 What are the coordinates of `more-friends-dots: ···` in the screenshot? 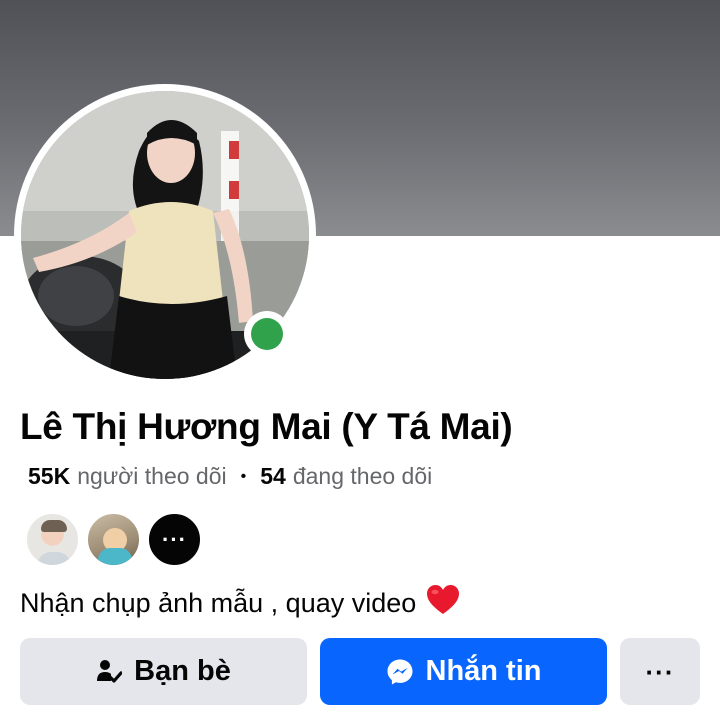 It's located at (174, 539).